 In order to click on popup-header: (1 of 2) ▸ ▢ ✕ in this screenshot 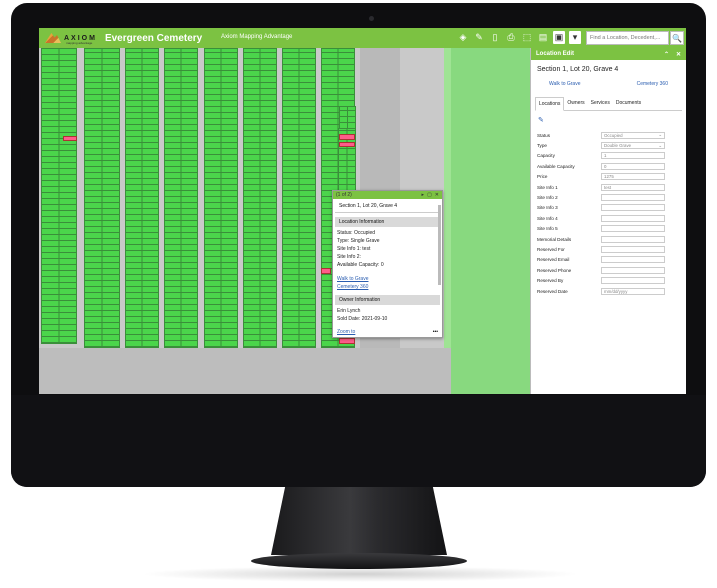, I will do `click(387, 195)`.